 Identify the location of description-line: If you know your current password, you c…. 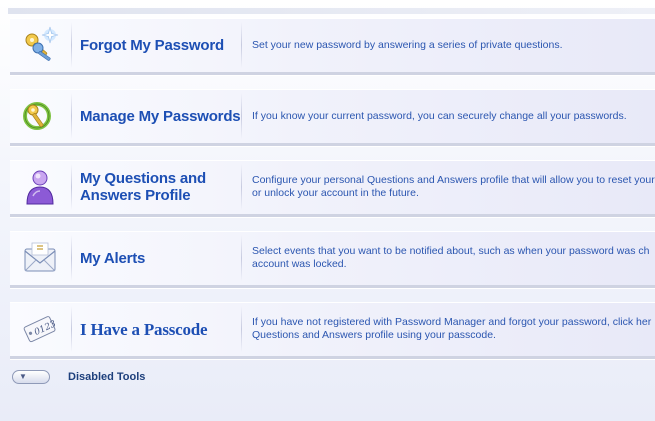
(439, 115).